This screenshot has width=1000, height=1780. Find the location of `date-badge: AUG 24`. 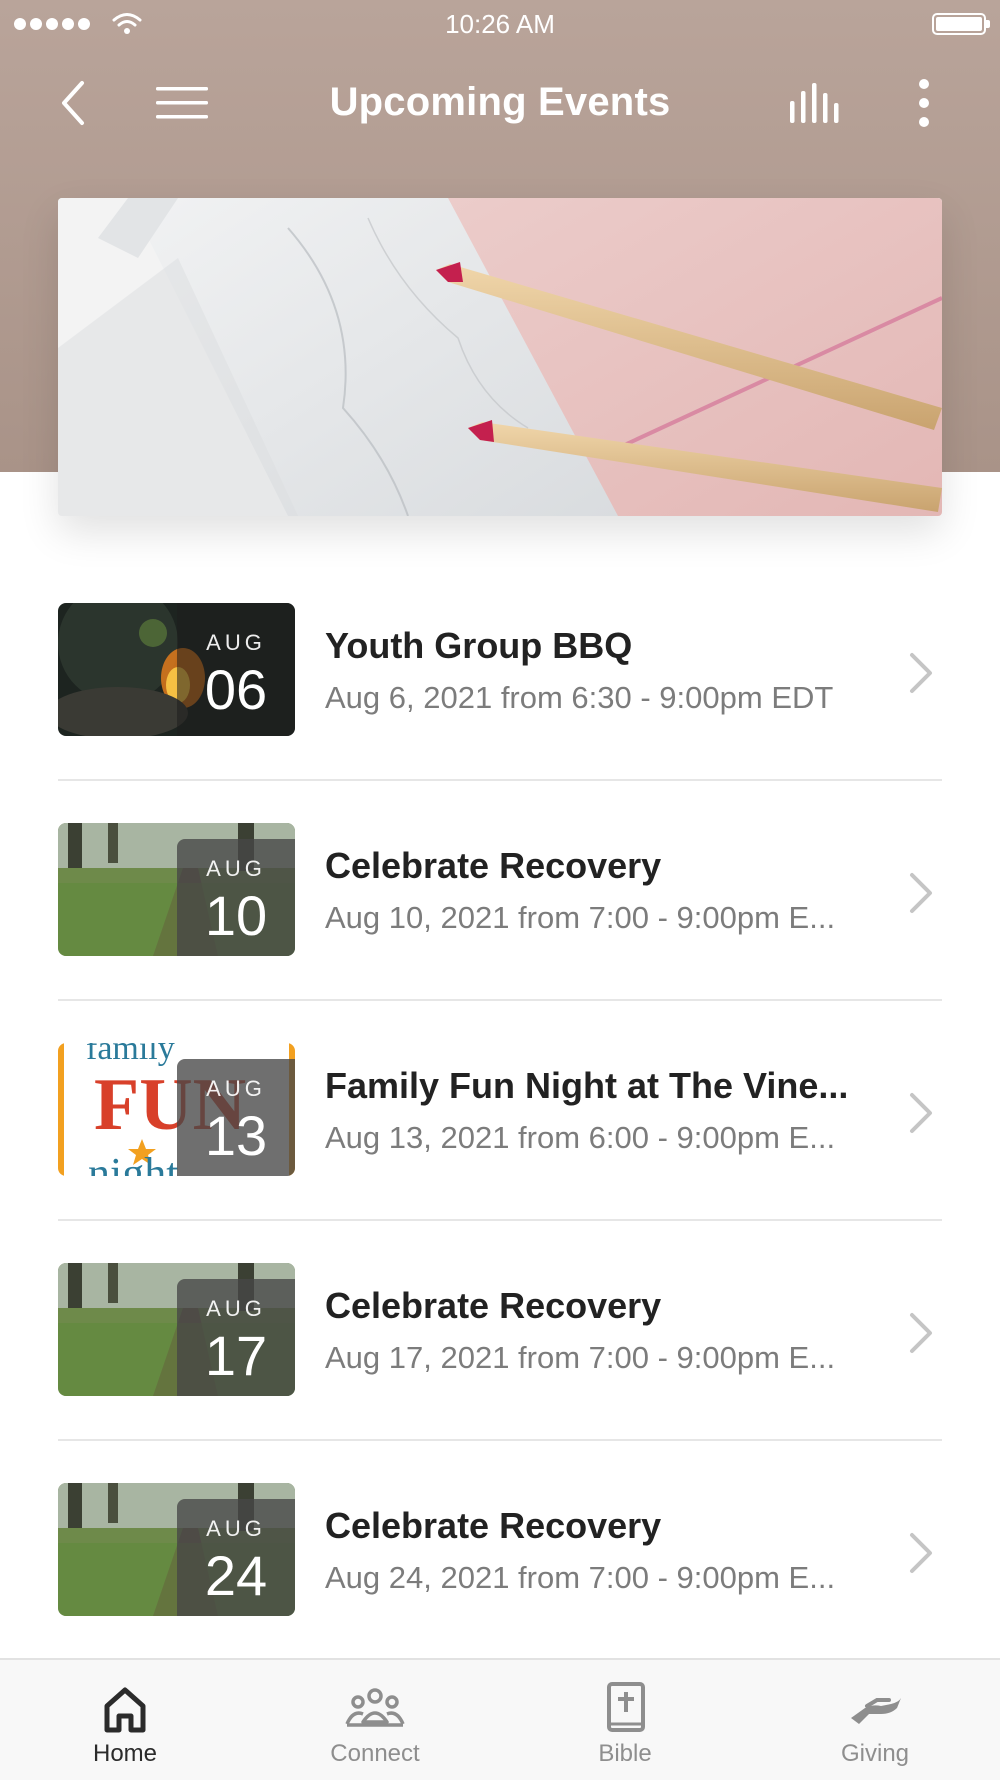

date-badge: AUG 24 is located at coordinates (236, 1557).